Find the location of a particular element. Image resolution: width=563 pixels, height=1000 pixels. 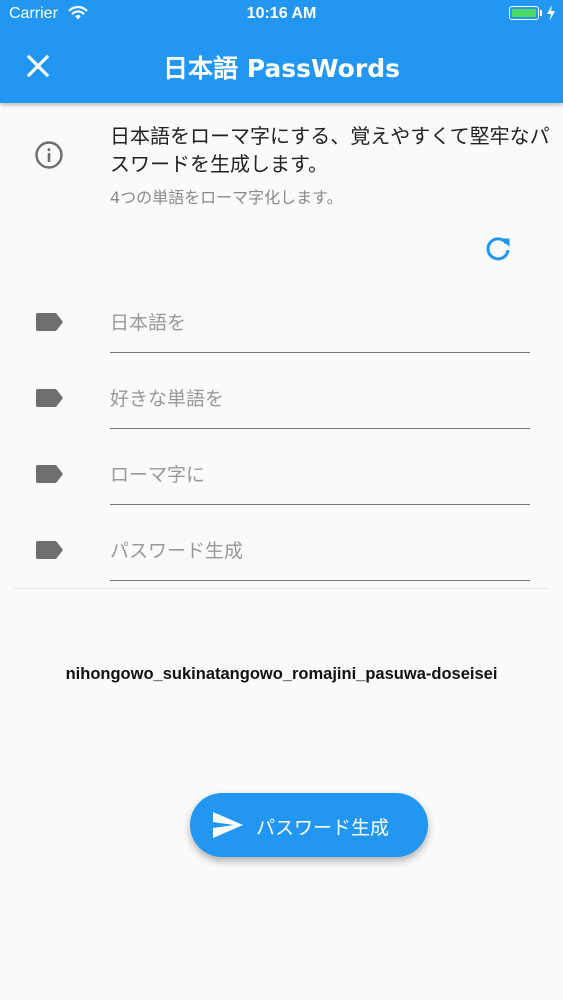

generate-password-label: パスワード生成 is located at coordinates (323, 828).